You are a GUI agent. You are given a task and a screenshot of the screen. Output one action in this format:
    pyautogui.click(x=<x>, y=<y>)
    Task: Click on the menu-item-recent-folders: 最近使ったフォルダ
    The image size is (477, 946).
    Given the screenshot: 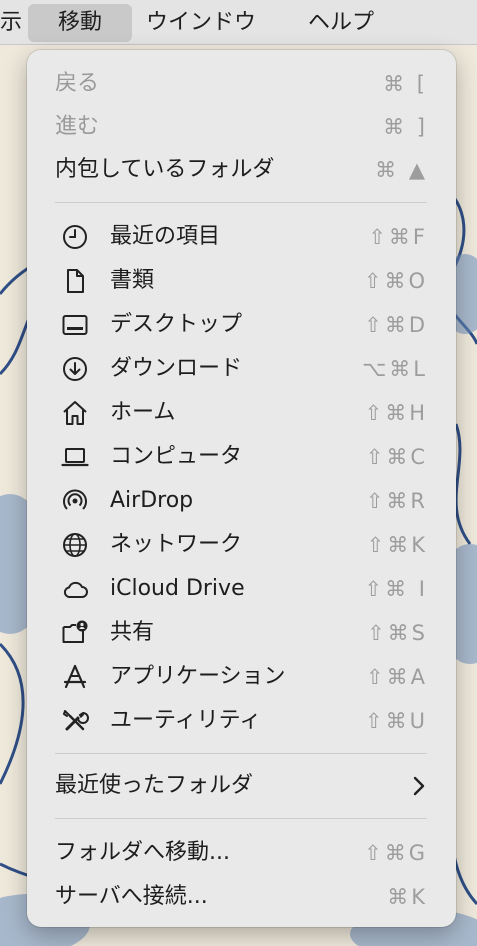 What is the action you would take?
    pyautogui.click(x=241, y=786)
    